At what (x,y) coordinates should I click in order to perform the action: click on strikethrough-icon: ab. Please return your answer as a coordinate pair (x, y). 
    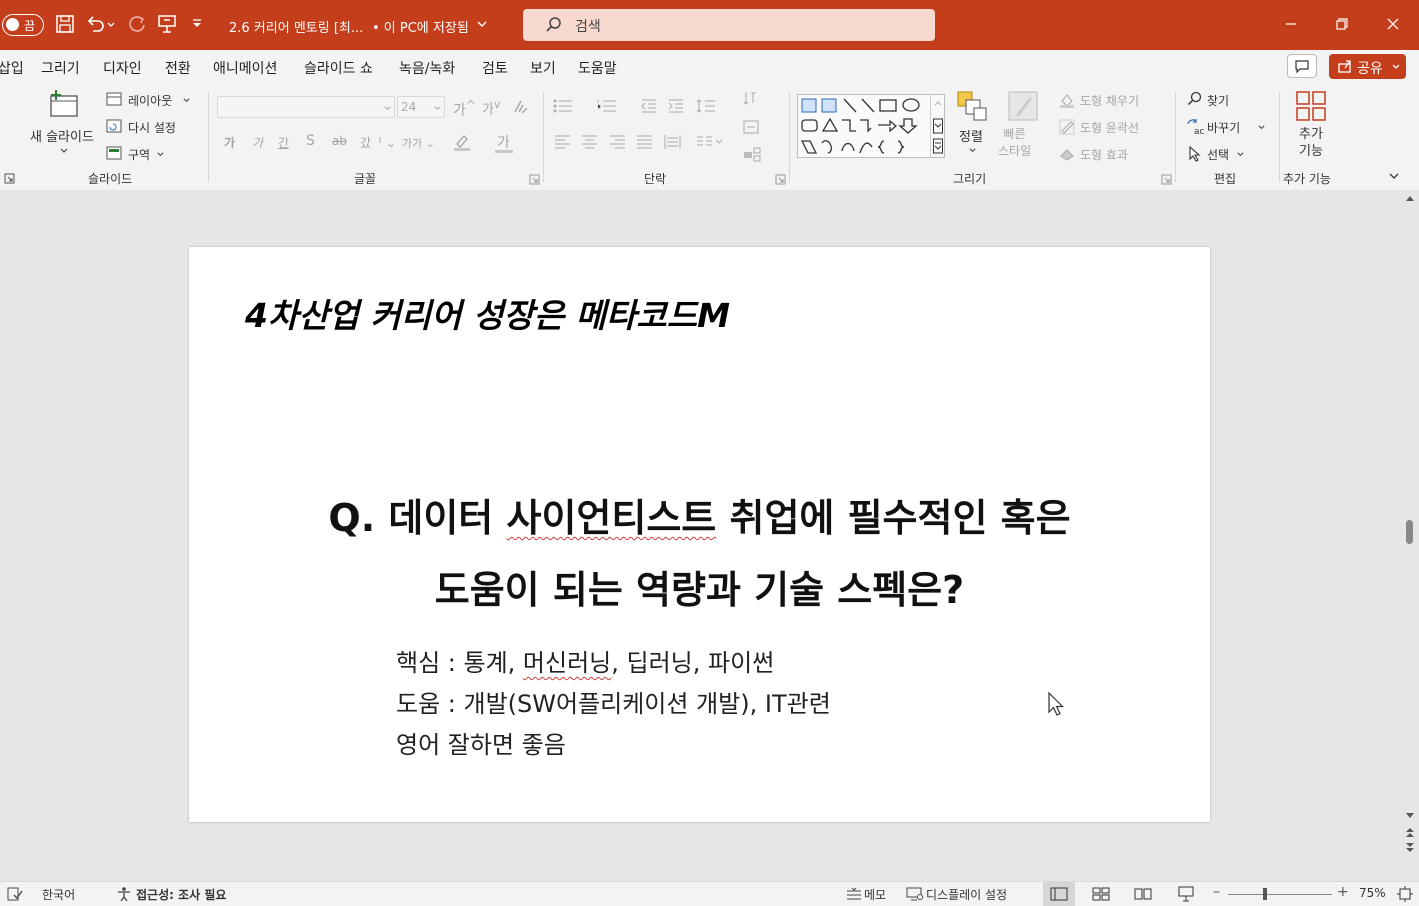
    Looking at the image, I should click on (339, 141).